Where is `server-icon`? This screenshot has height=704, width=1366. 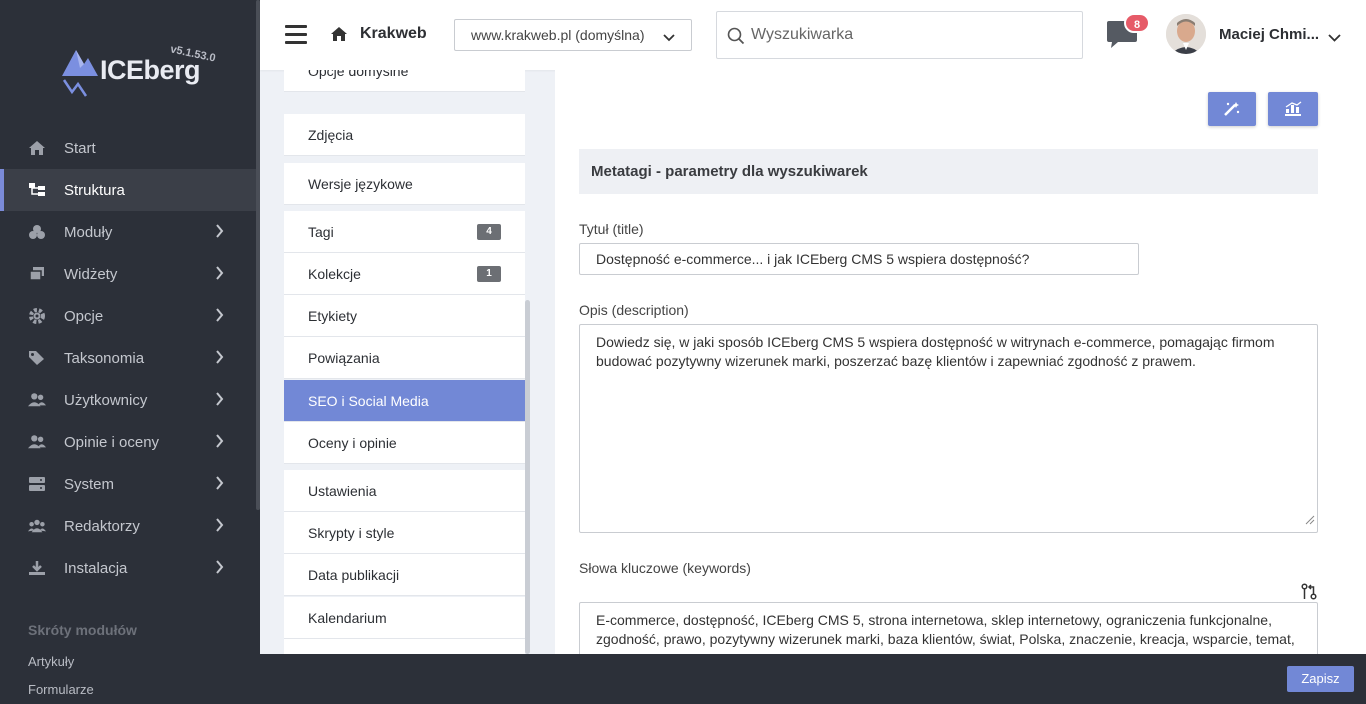 server-icon is located at coordinates (37, 484).